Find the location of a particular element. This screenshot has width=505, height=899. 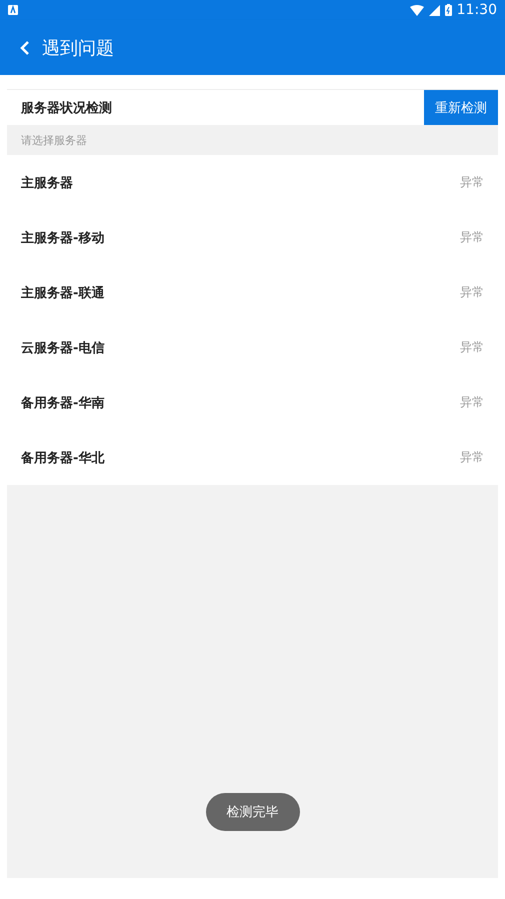

page-title: 遇到问题 is located at coordinates (78, 48).